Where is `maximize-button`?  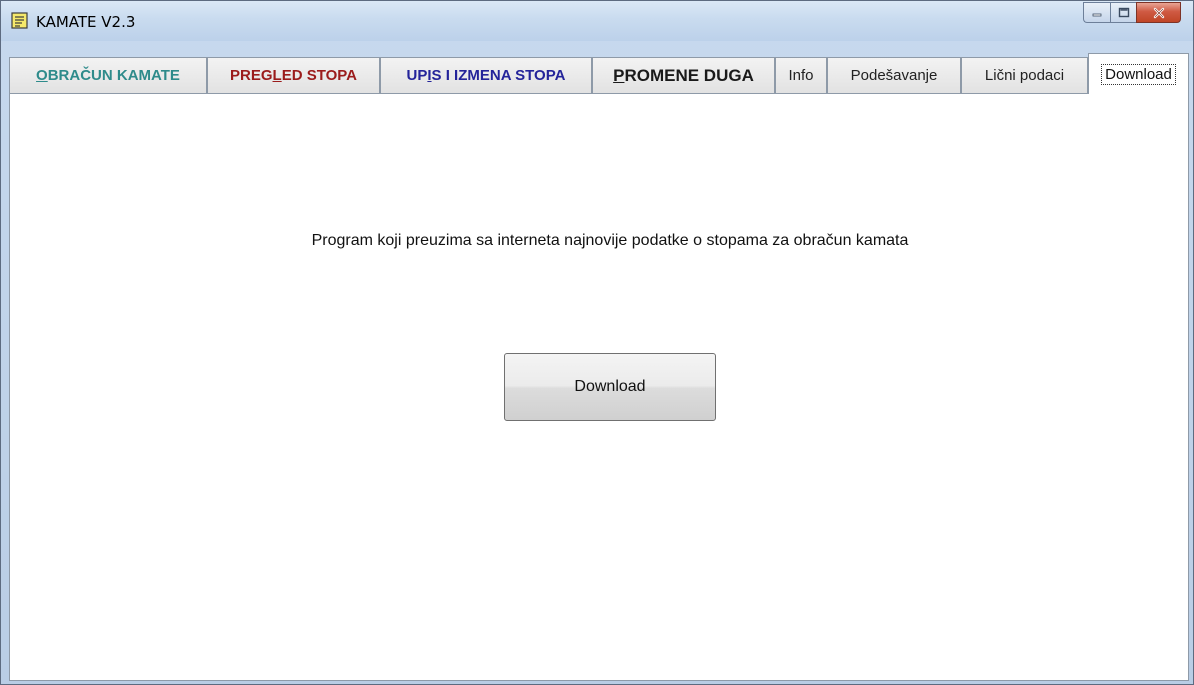 maximize-button is located at coordinates (1123, 12).